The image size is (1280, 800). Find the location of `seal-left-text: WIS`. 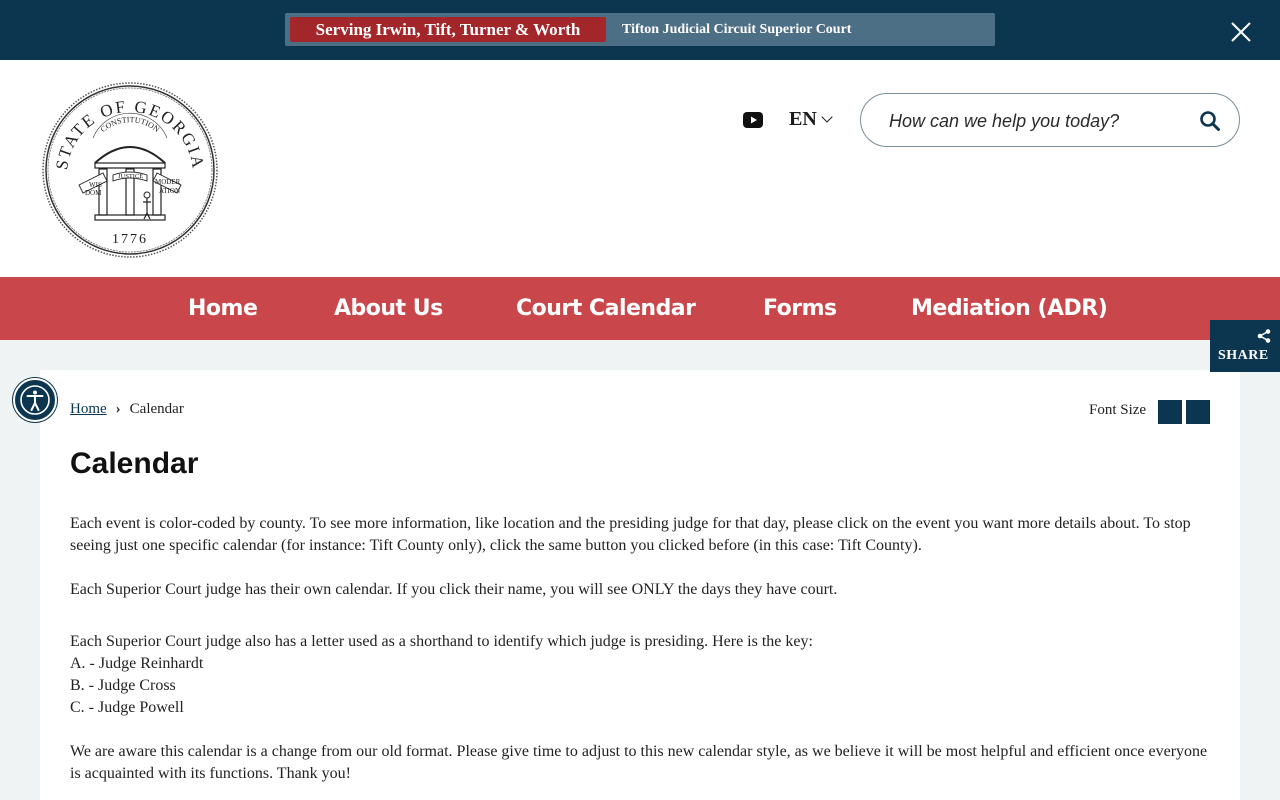

seal-left-text: WIS is located at coordinates (95, 185).